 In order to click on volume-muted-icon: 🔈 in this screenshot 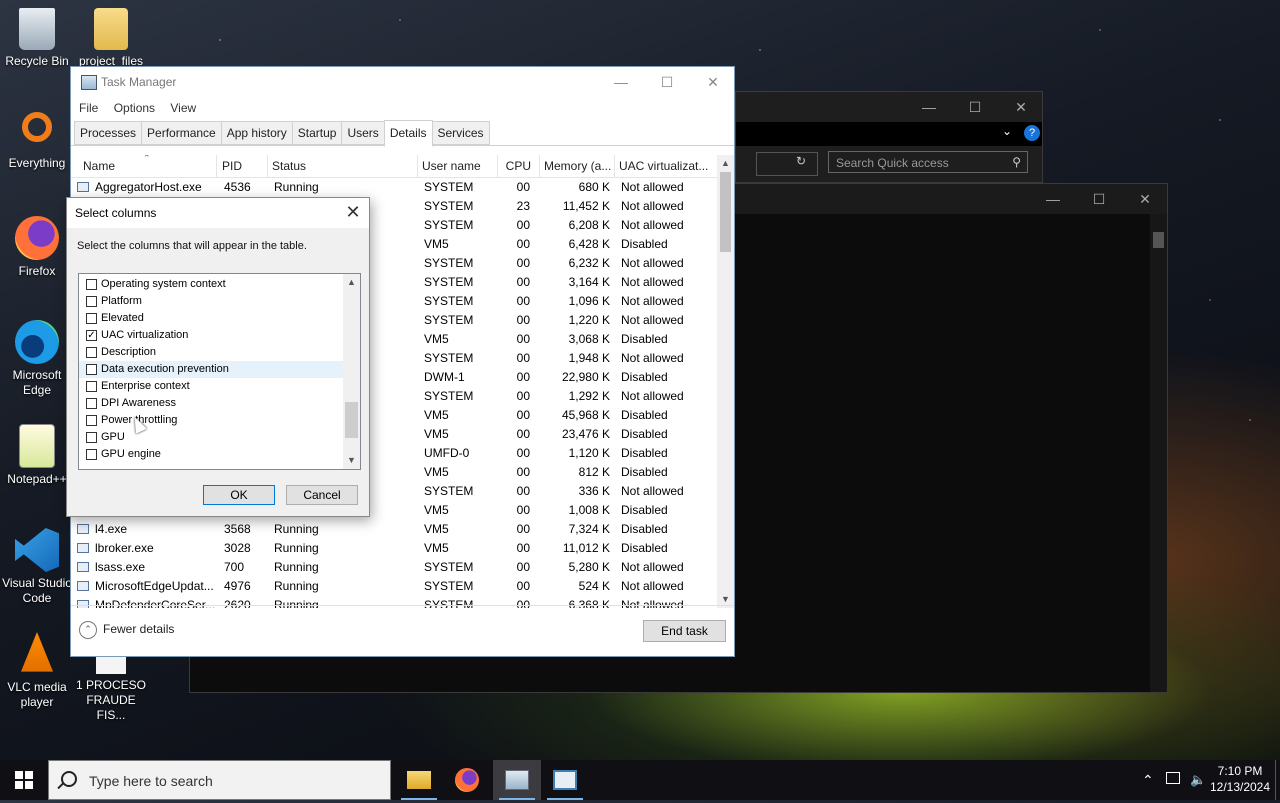, I will do `click(1198, 780)`.